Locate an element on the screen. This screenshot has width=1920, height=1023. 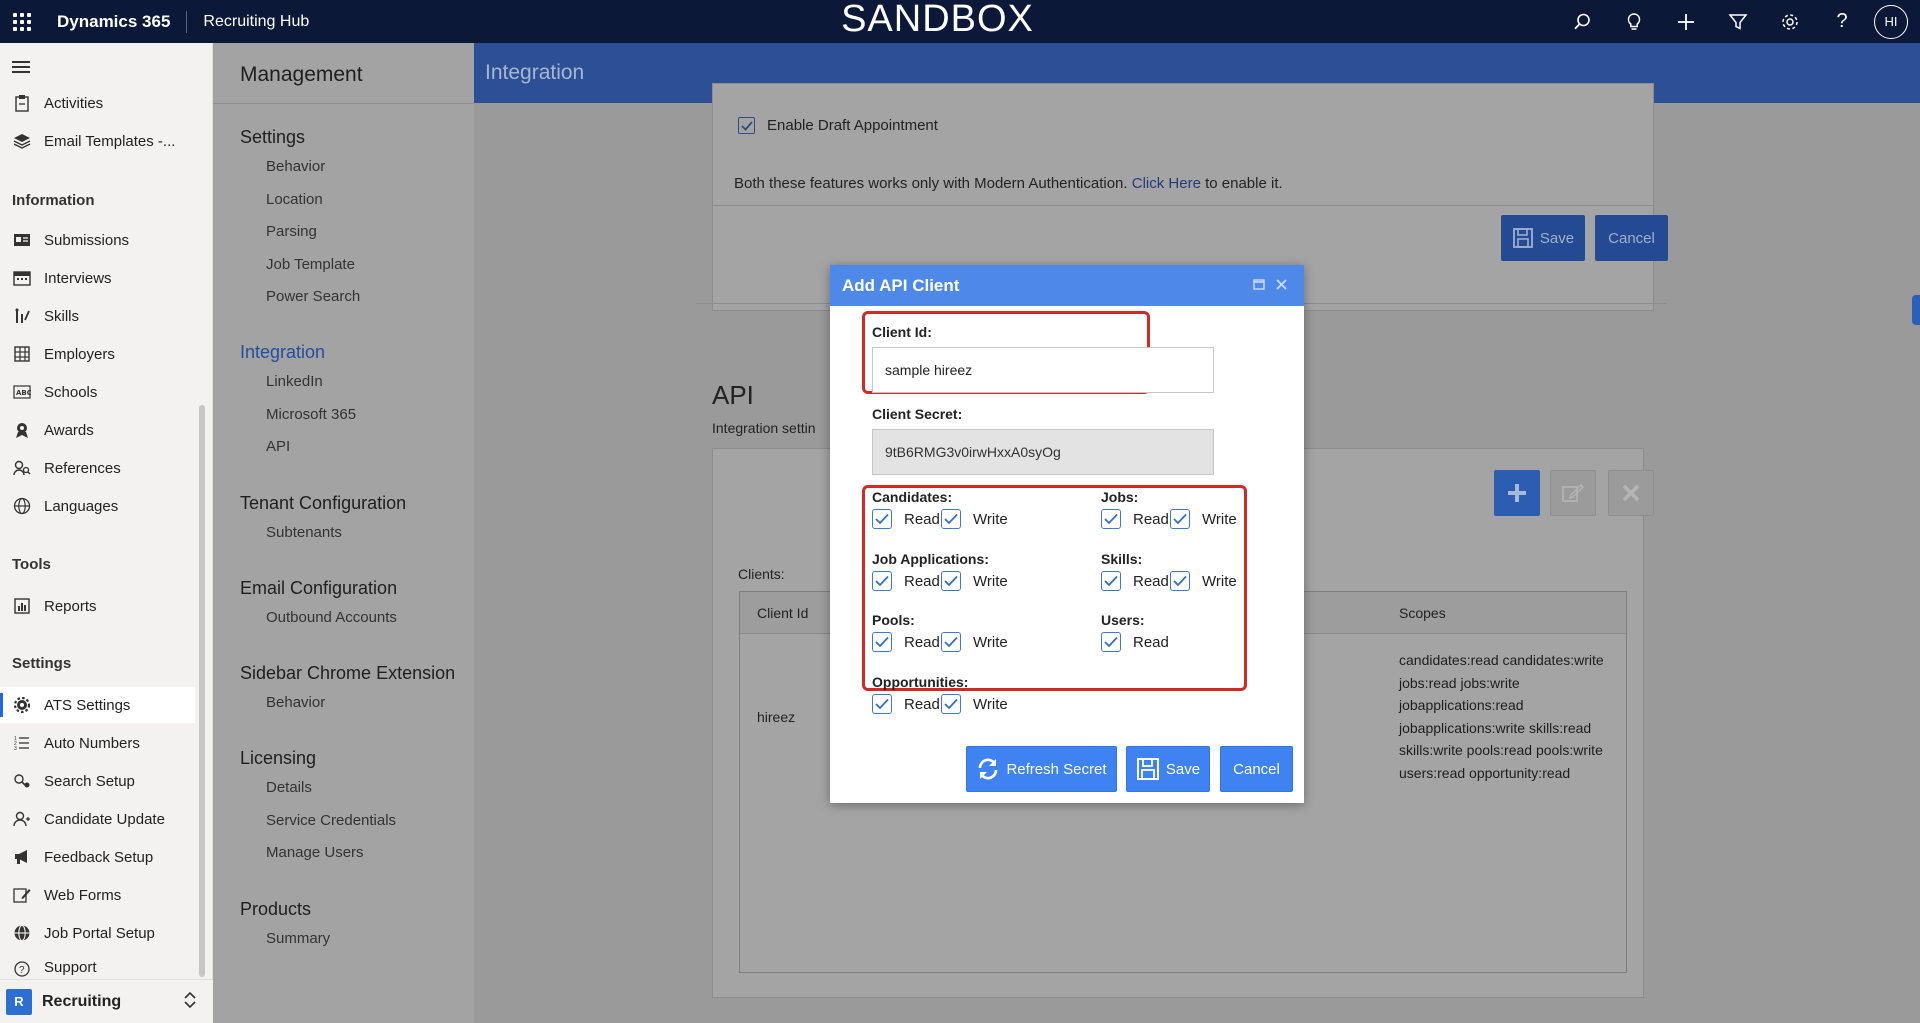
nav-item-reports: Reports is located at coordinates (97, 606).